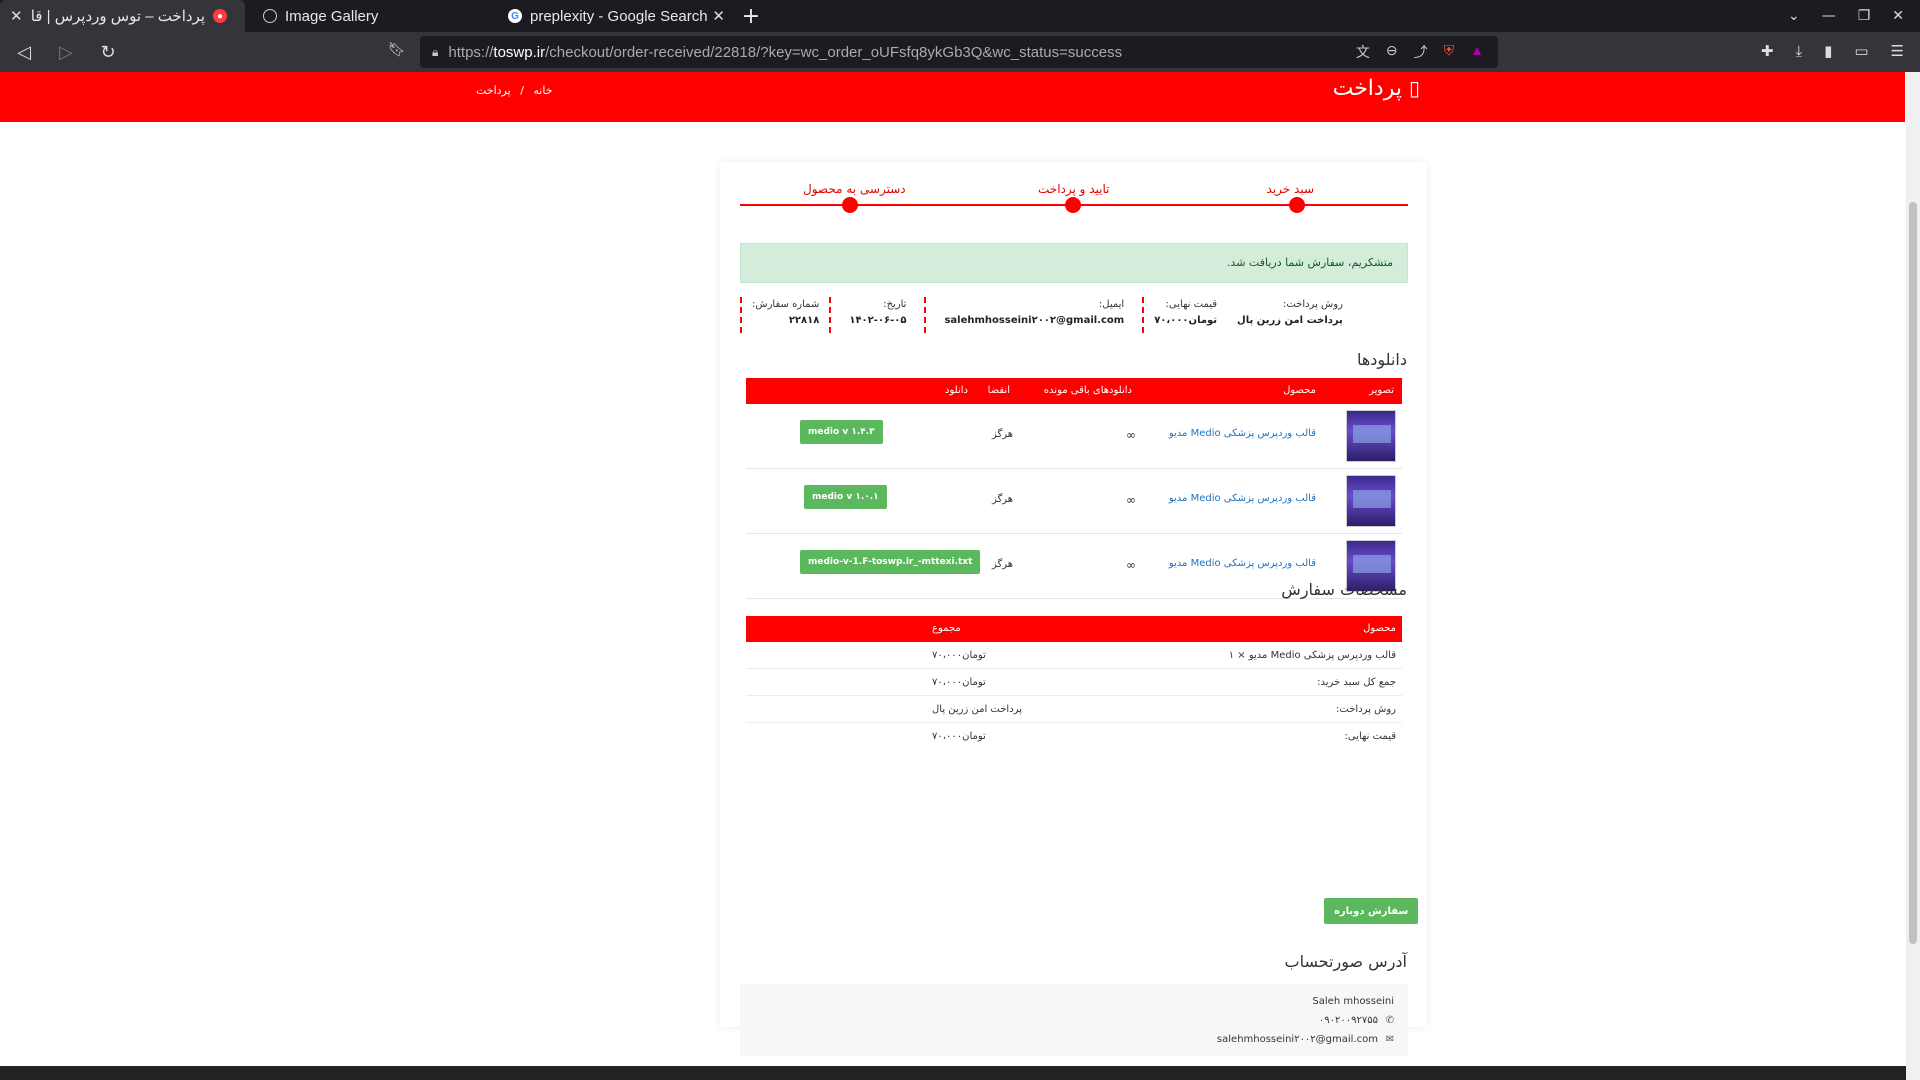 The image size is (1920, 1080). I want to click on extensions-icon: ✚, so click(1767, 51).